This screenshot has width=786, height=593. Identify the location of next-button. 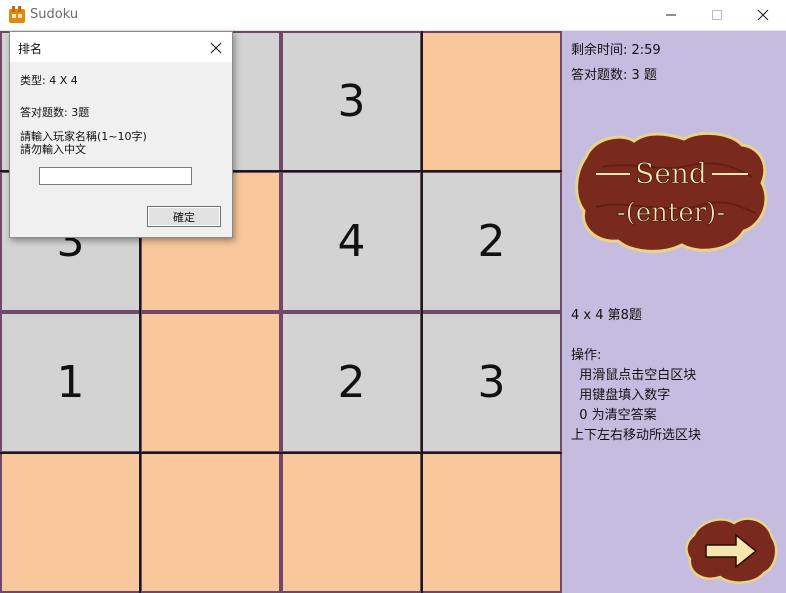
(731, 549).